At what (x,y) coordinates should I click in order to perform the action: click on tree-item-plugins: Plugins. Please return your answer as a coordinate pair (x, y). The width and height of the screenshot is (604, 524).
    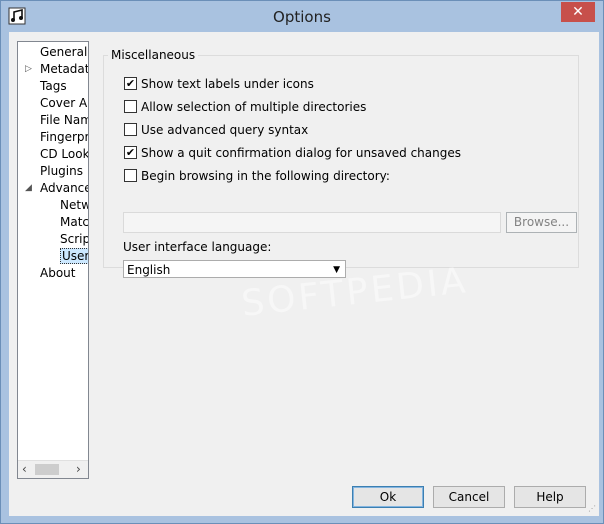
    Looking at the image, I should click on (61, 171).